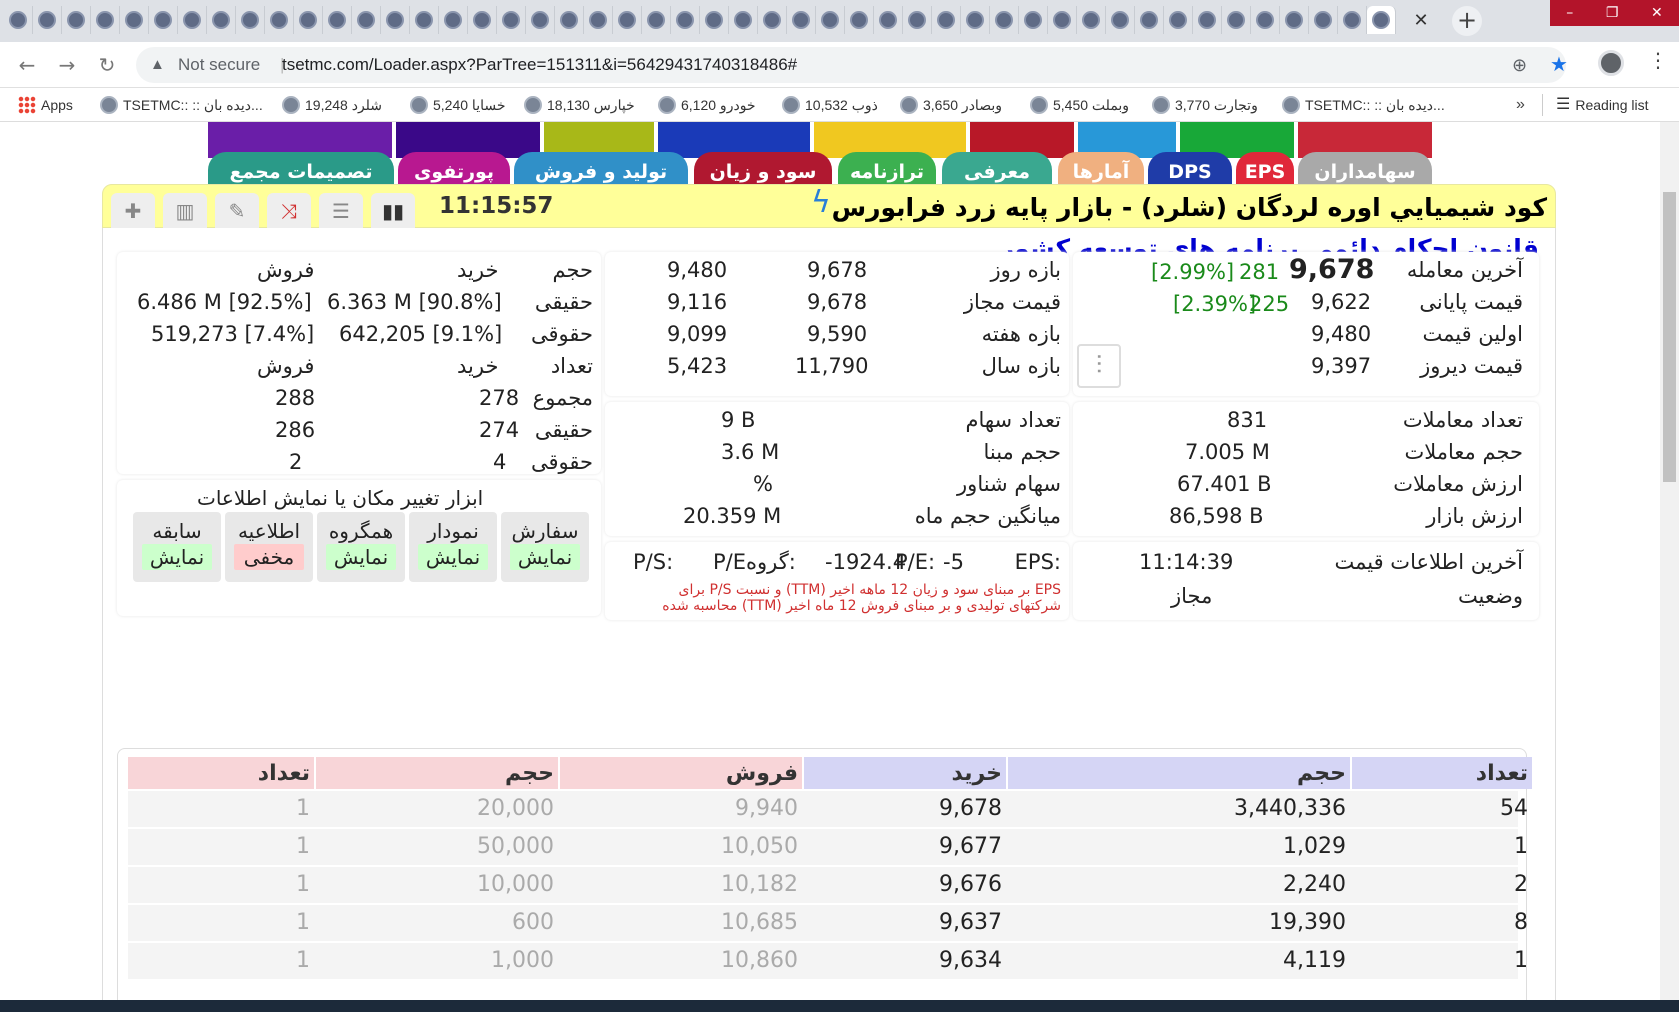  What do you see at coordinates (361, 547) in the screenshot?
I see `toggle-peer-group-button: همگروه نمایش` at bounding box center [361, 547].